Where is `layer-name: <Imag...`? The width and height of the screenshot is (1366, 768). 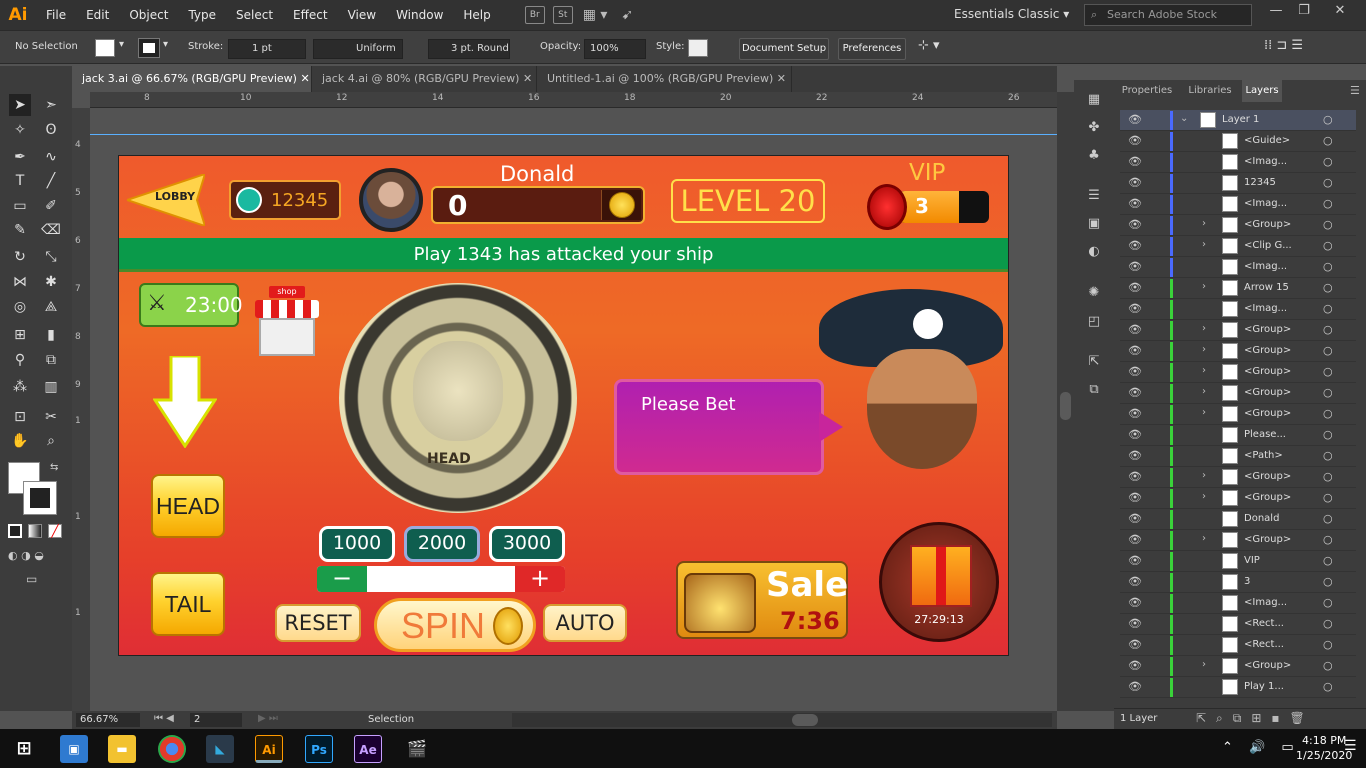
layer-name: <Imag... is located at coordinates (1265, 161).